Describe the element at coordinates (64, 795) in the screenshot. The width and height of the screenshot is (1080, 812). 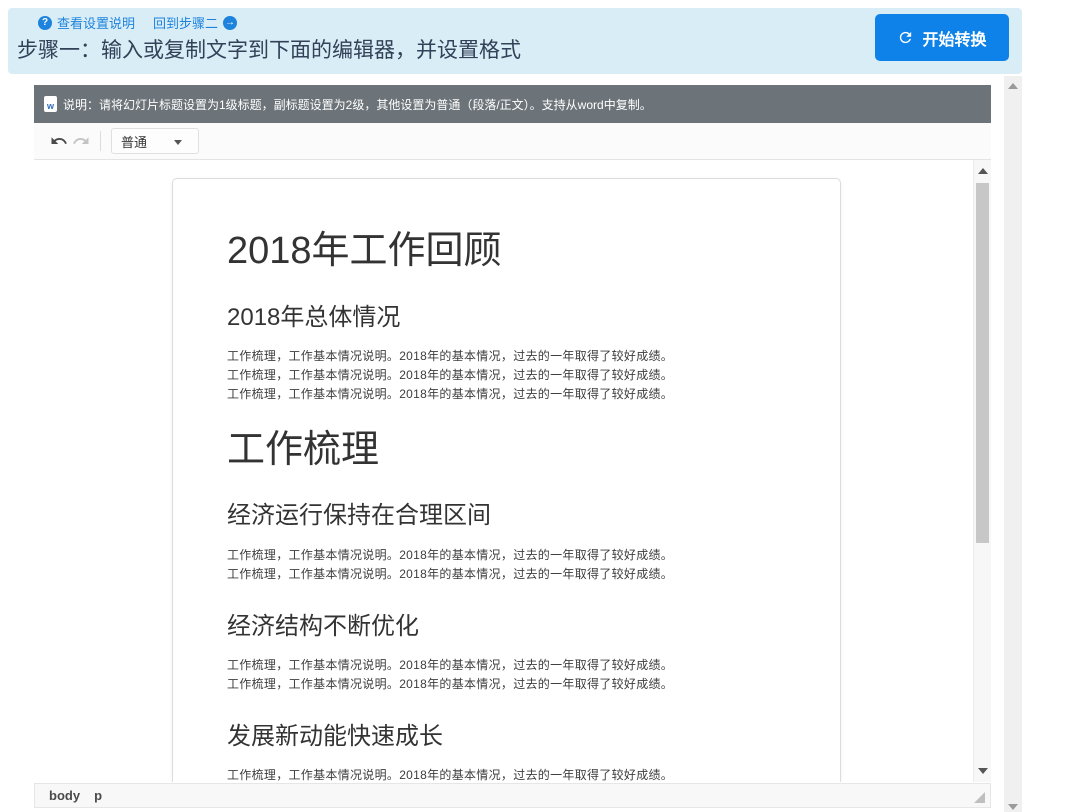
I see `element-path-body: body` at that location.